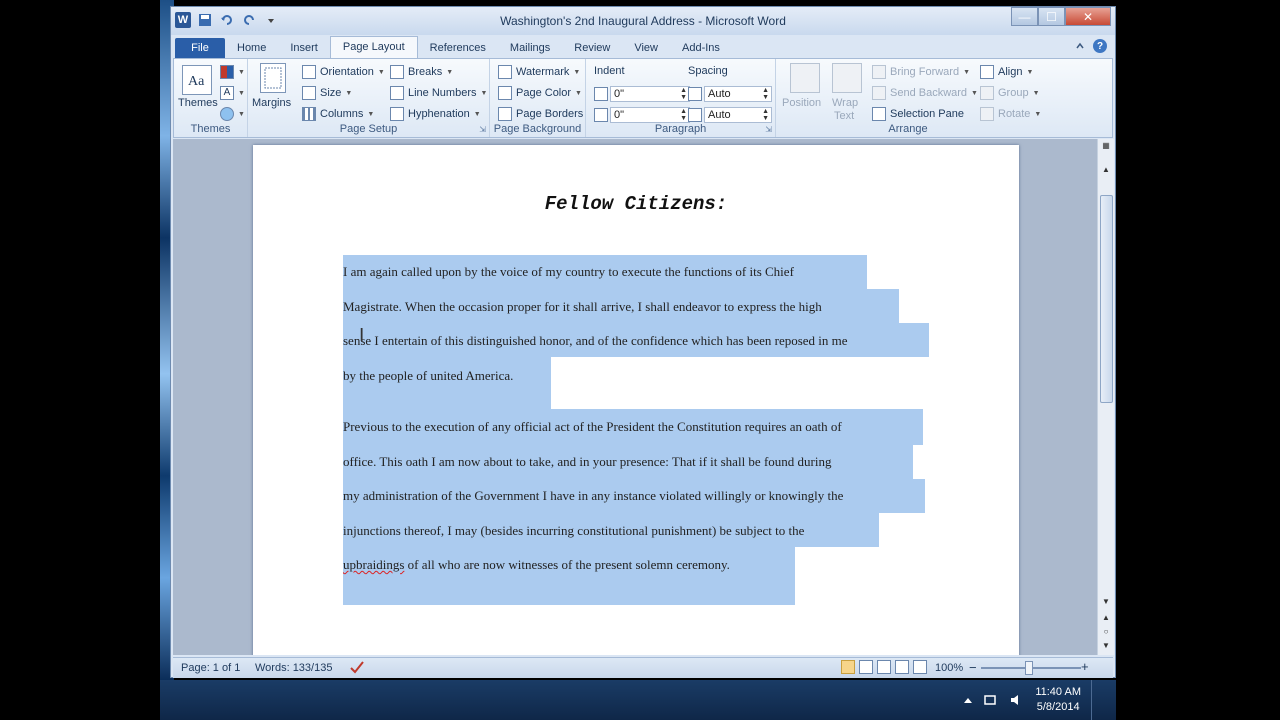 This screenshot has width=1280, height=720. What do you see at coordinates (540, 93) in the screenshot?
I see `page-color-button: Page Color ▼` at bounding box center [540, 93].